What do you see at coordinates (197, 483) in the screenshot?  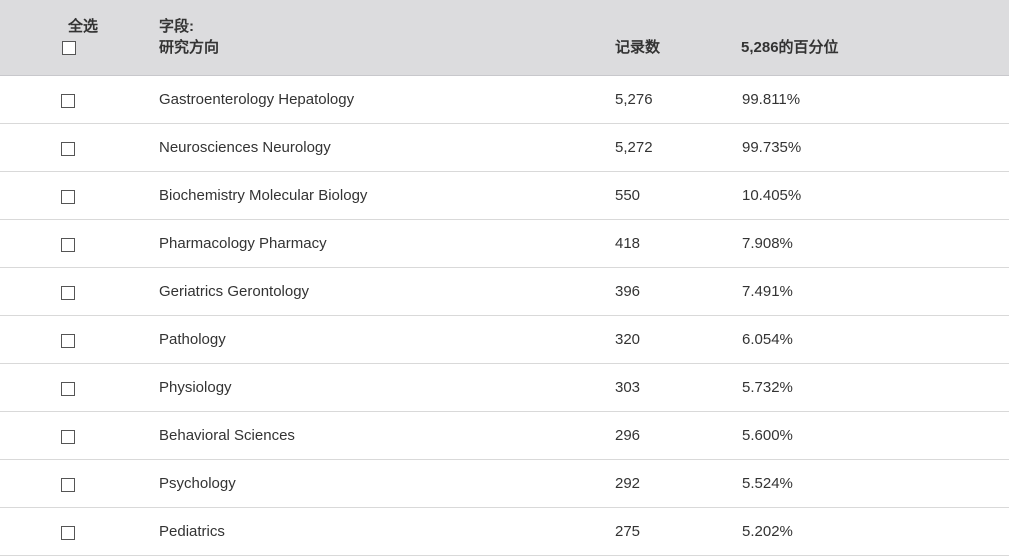 I see `research-area-name: Psychology` at bounding box center [197, 483].